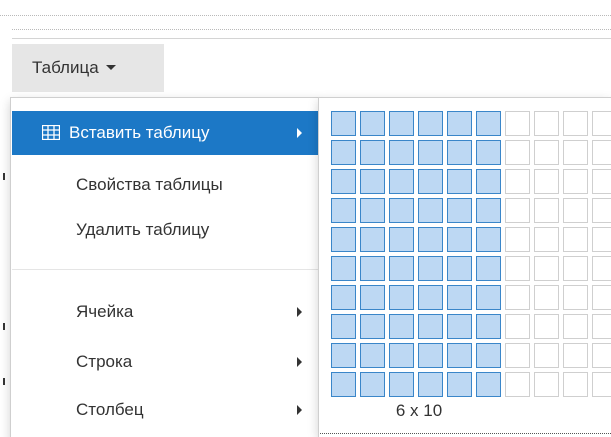 This screenshot has width=611, height=437. What do you see at coordinates (165, 230) in the screenshot?
I see `menu-item-delete-table: Удалить таблицу` at bounding box center [165, 230].